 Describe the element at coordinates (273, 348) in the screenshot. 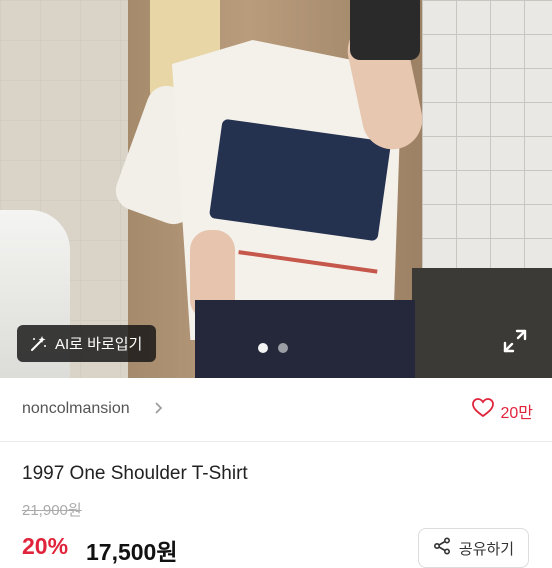

I see `carousel-indicator` at that location.